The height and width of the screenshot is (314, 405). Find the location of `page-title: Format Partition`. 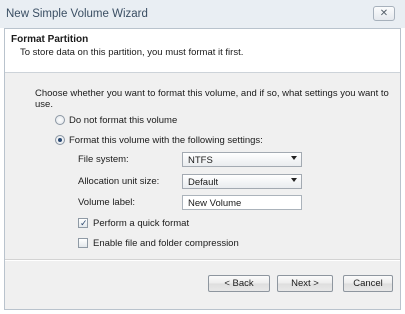

page-title: Format Partition is located at coordinates (50, 39).